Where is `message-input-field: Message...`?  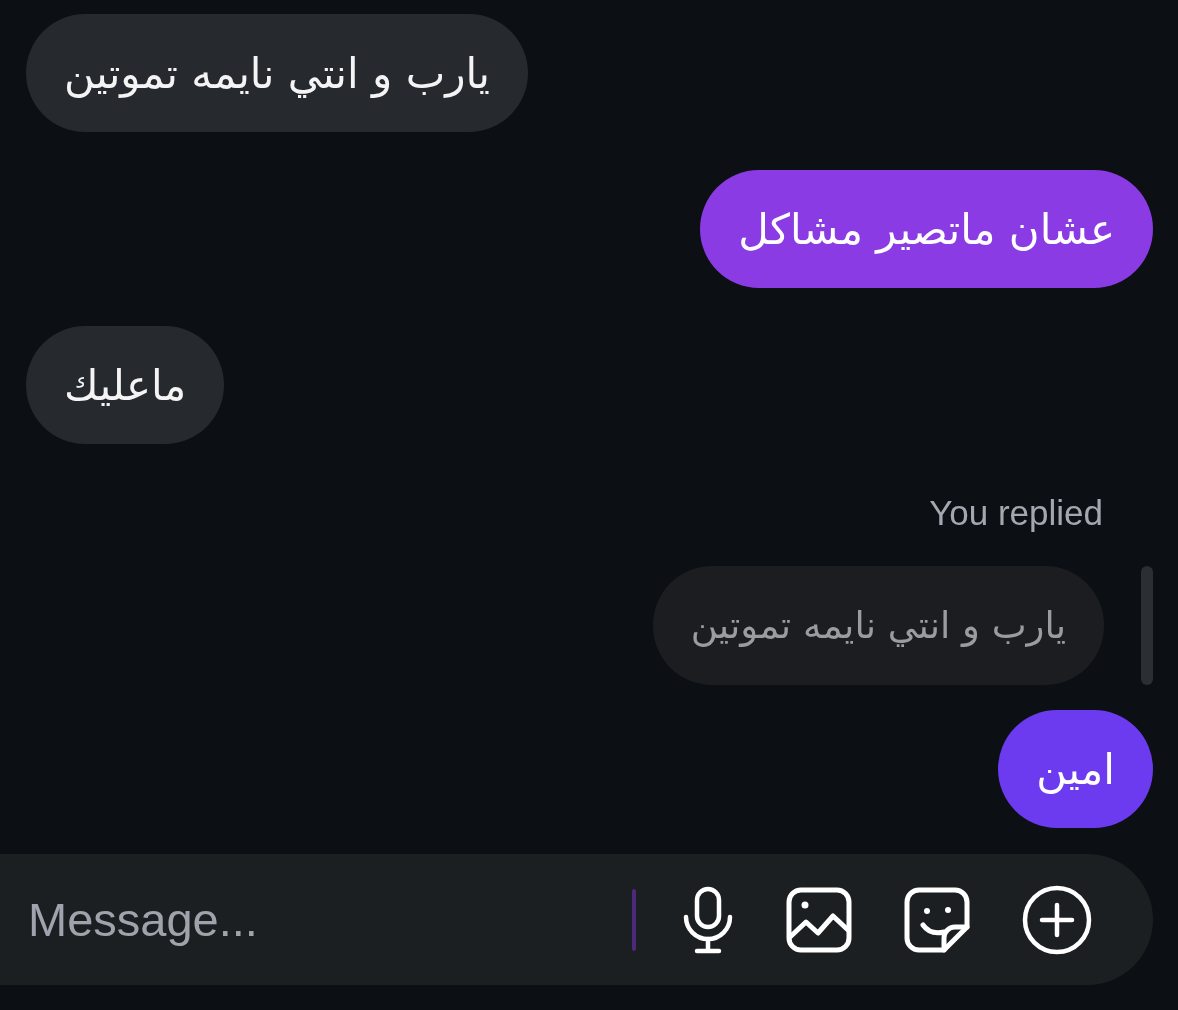 message-input-field: Message... is located at coordinates (323, 919).